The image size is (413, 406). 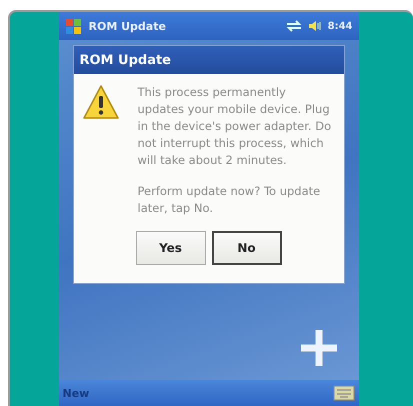 What do you see at coordinates (315, 26) in the screenshot?
I see `speaker-icon` at bounding box center [315, 26].